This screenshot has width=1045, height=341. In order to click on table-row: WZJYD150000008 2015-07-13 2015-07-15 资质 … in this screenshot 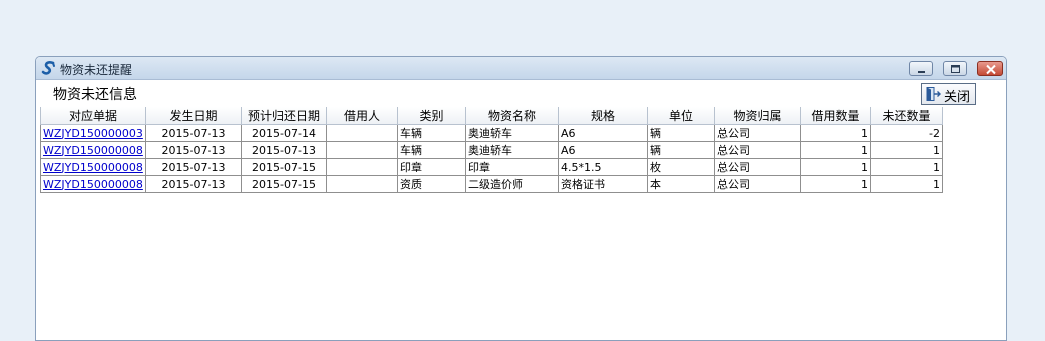, I will do `click(491, 184)`.